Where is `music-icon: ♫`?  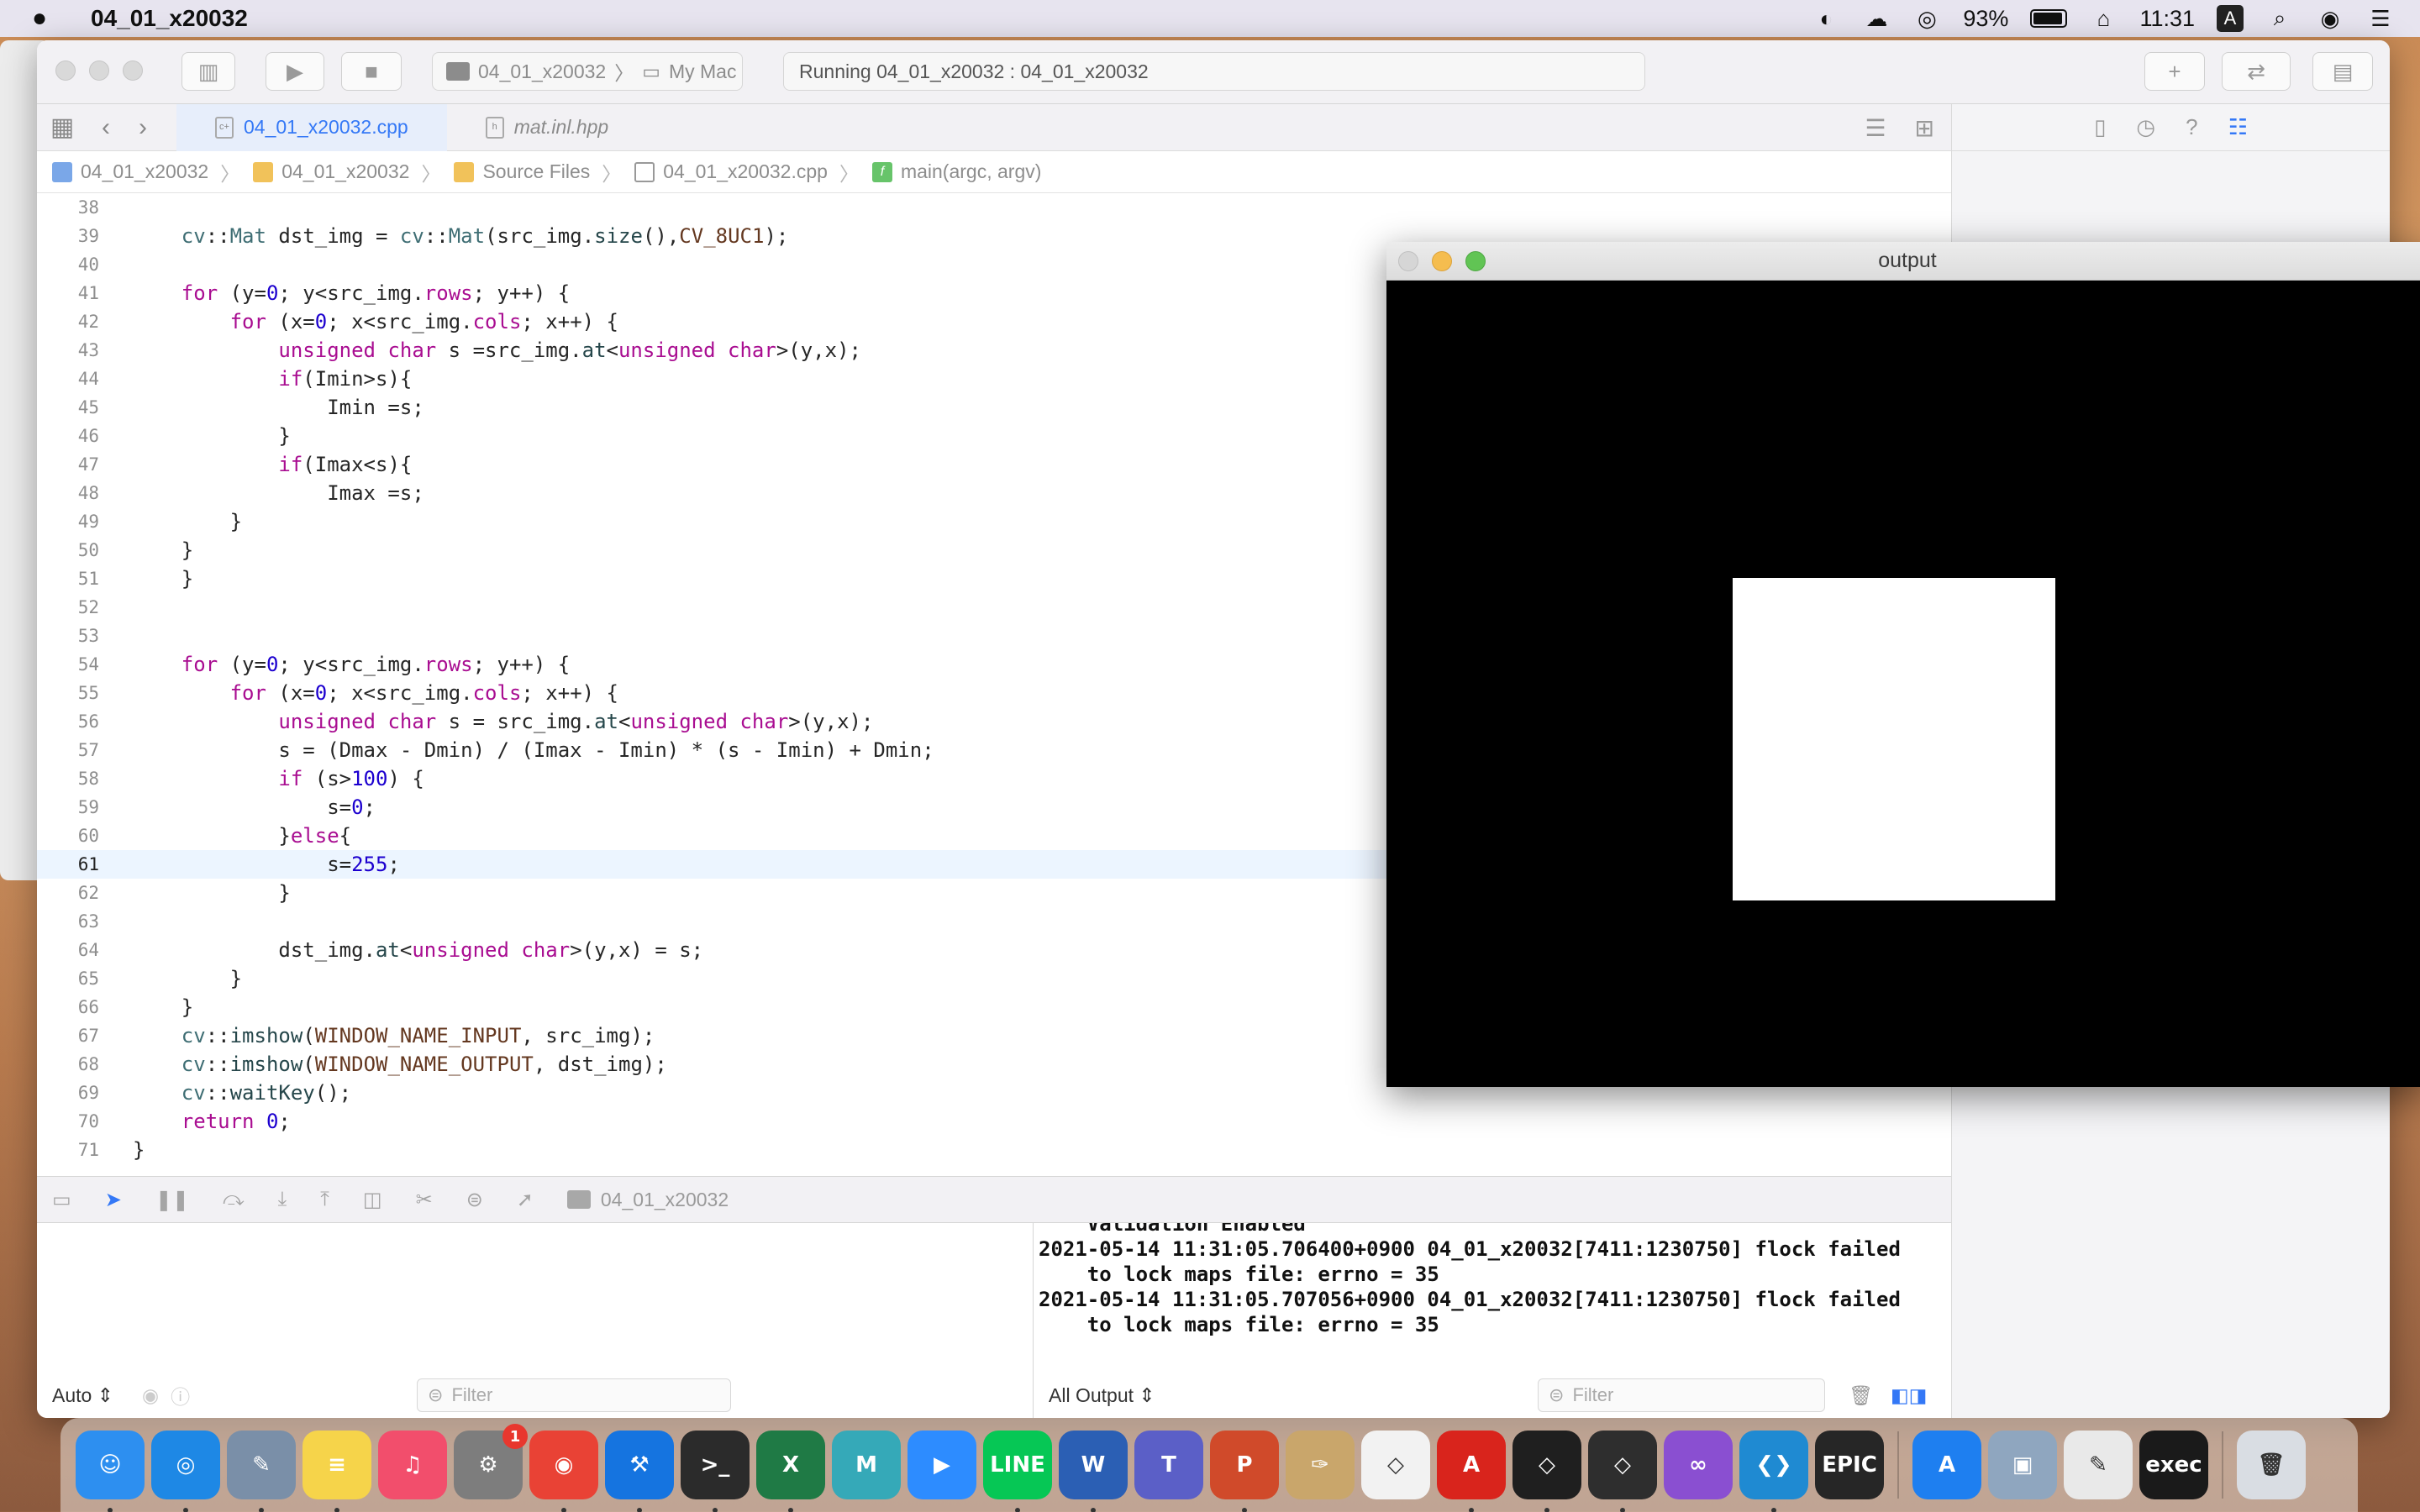
music-icon: ♫ is located at coordinates (412, 1465).